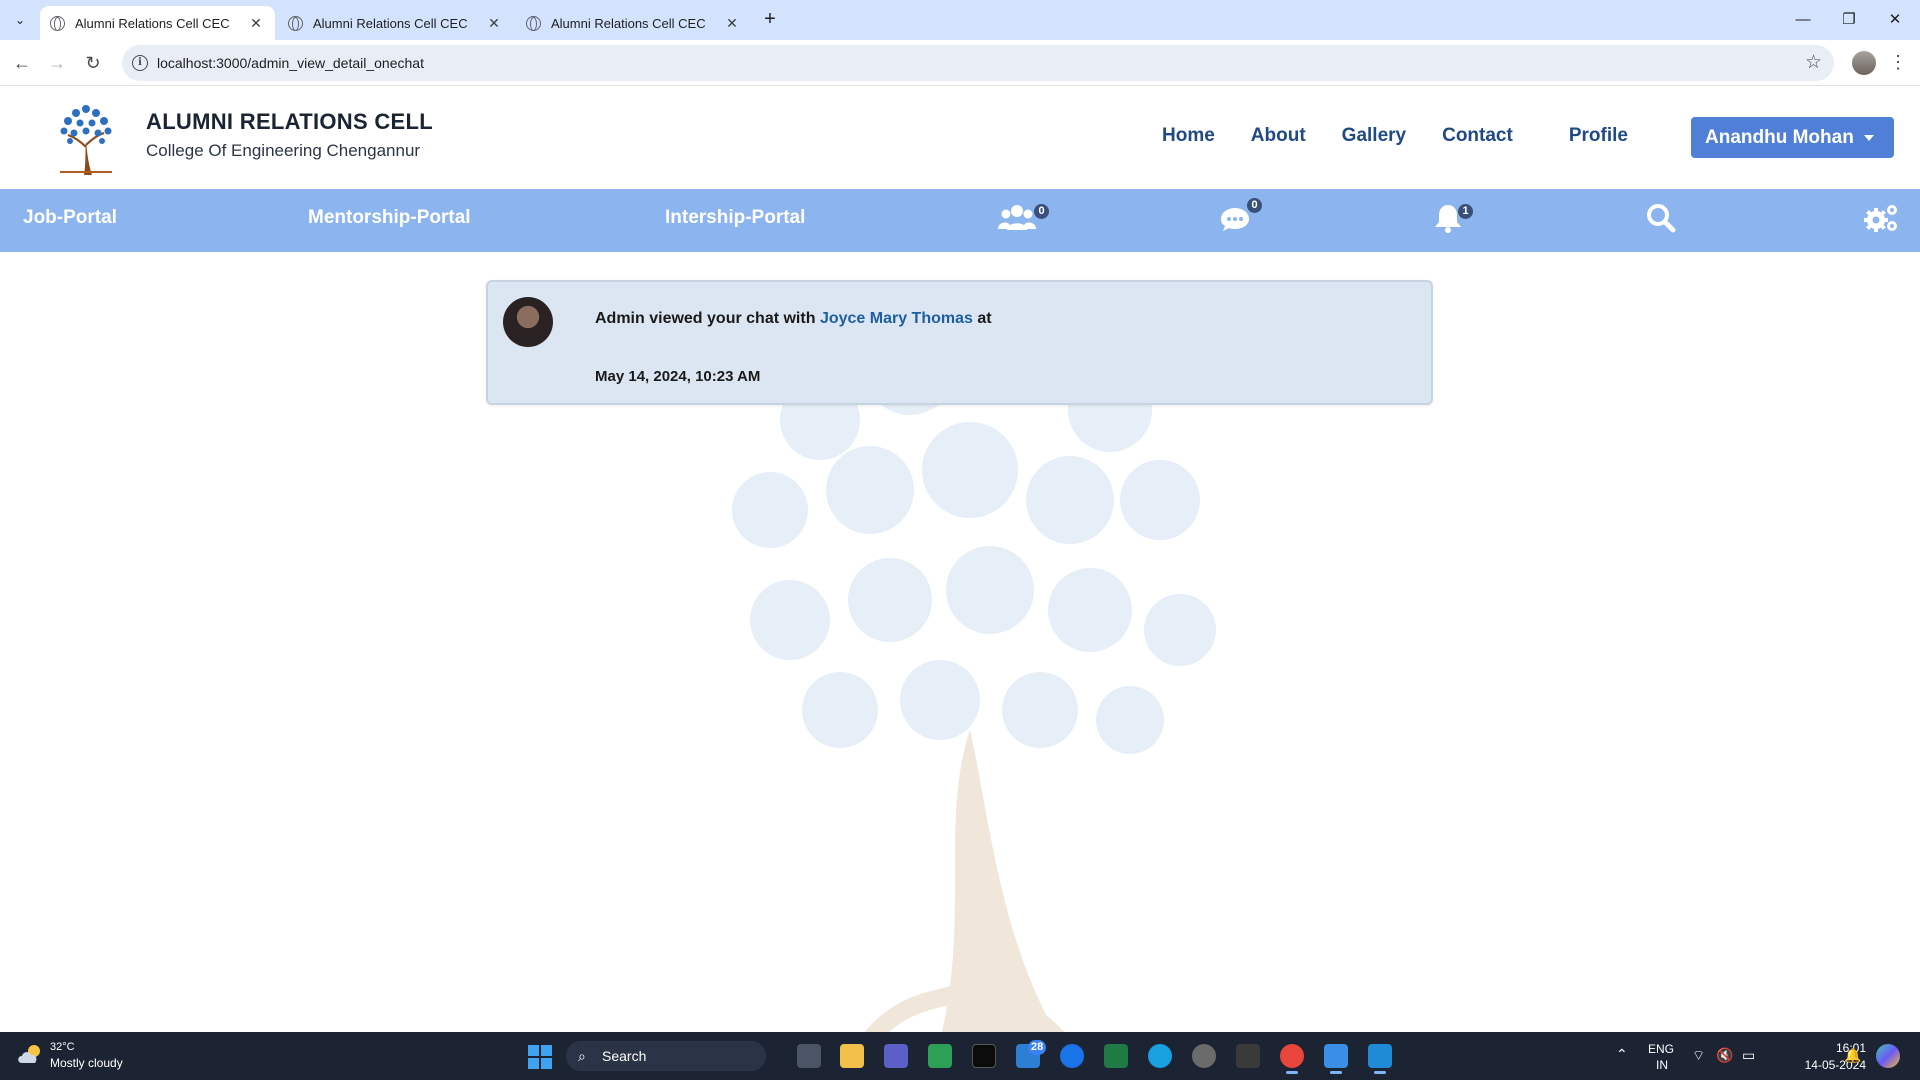 The image size is (1920, 1080). I want to click on classroom-icon, so click(940, 1056).